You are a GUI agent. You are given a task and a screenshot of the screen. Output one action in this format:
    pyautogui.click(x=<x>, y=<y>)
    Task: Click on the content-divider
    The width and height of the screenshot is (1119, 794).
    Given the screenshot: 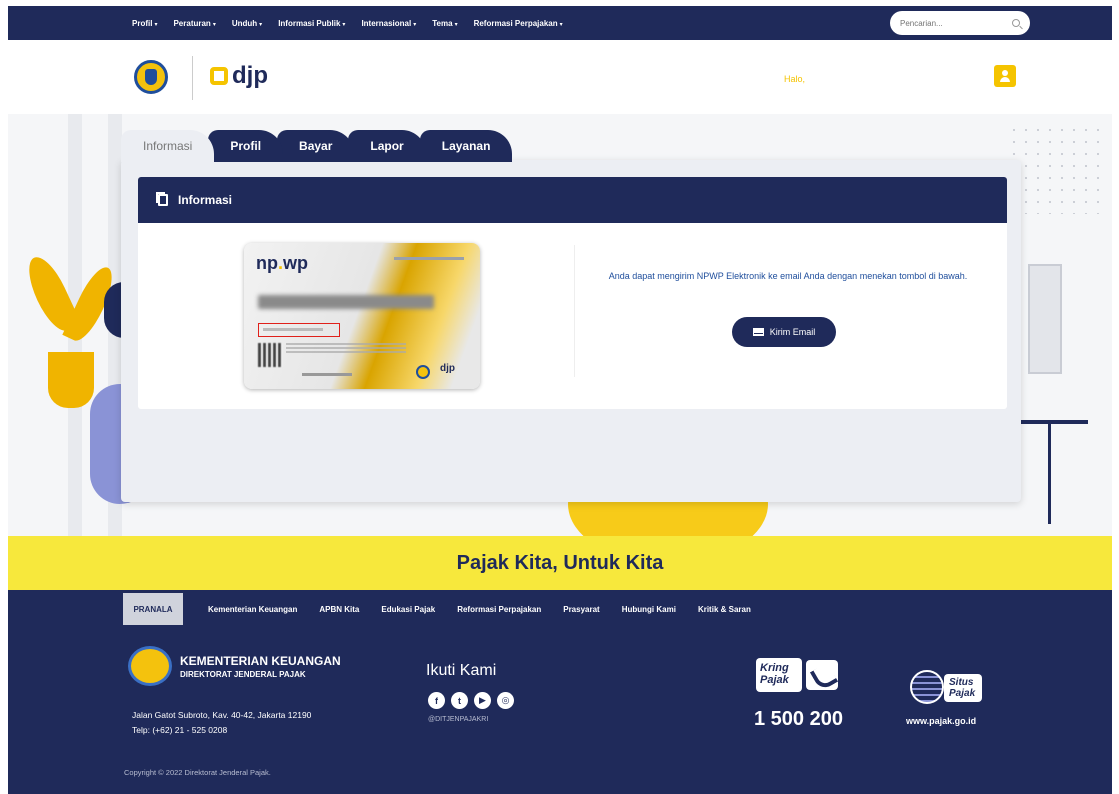 What is the action you would take?
    pyautogui.click(x=574, y=311)
    